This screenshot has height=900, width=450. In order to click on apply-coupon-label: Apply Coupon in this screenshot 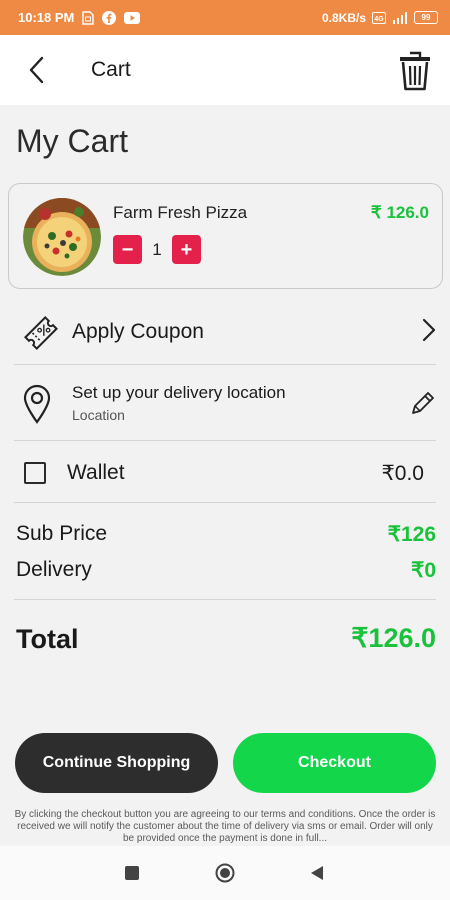, I will do `click(138, 331)`.